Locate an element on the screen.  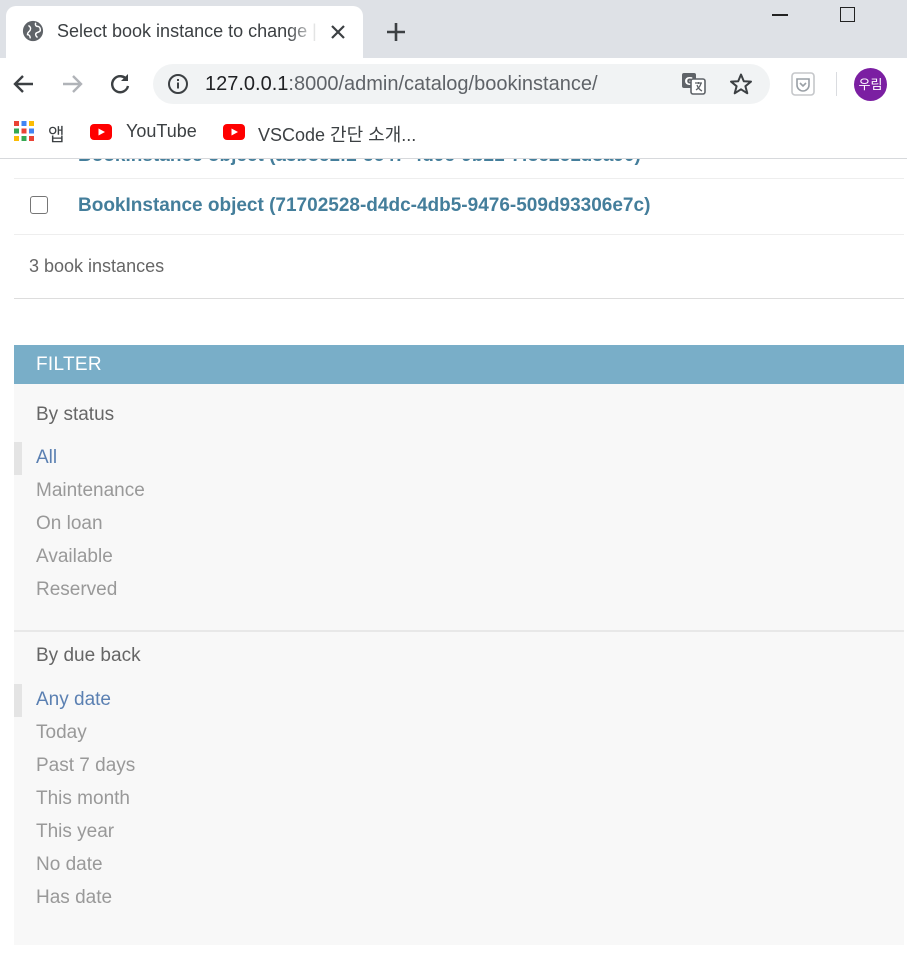
filter-option-label: Has date is located at coordinates (74, 898).